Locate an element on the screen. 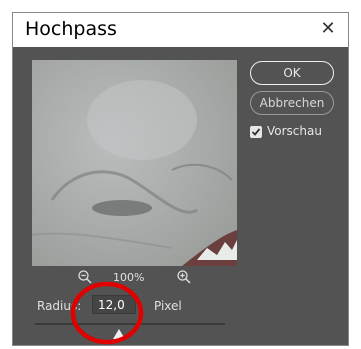 Image resolution: width=361 pixels, height=349 pixels. zoom-in-icon is located at coordinates (184, 277).